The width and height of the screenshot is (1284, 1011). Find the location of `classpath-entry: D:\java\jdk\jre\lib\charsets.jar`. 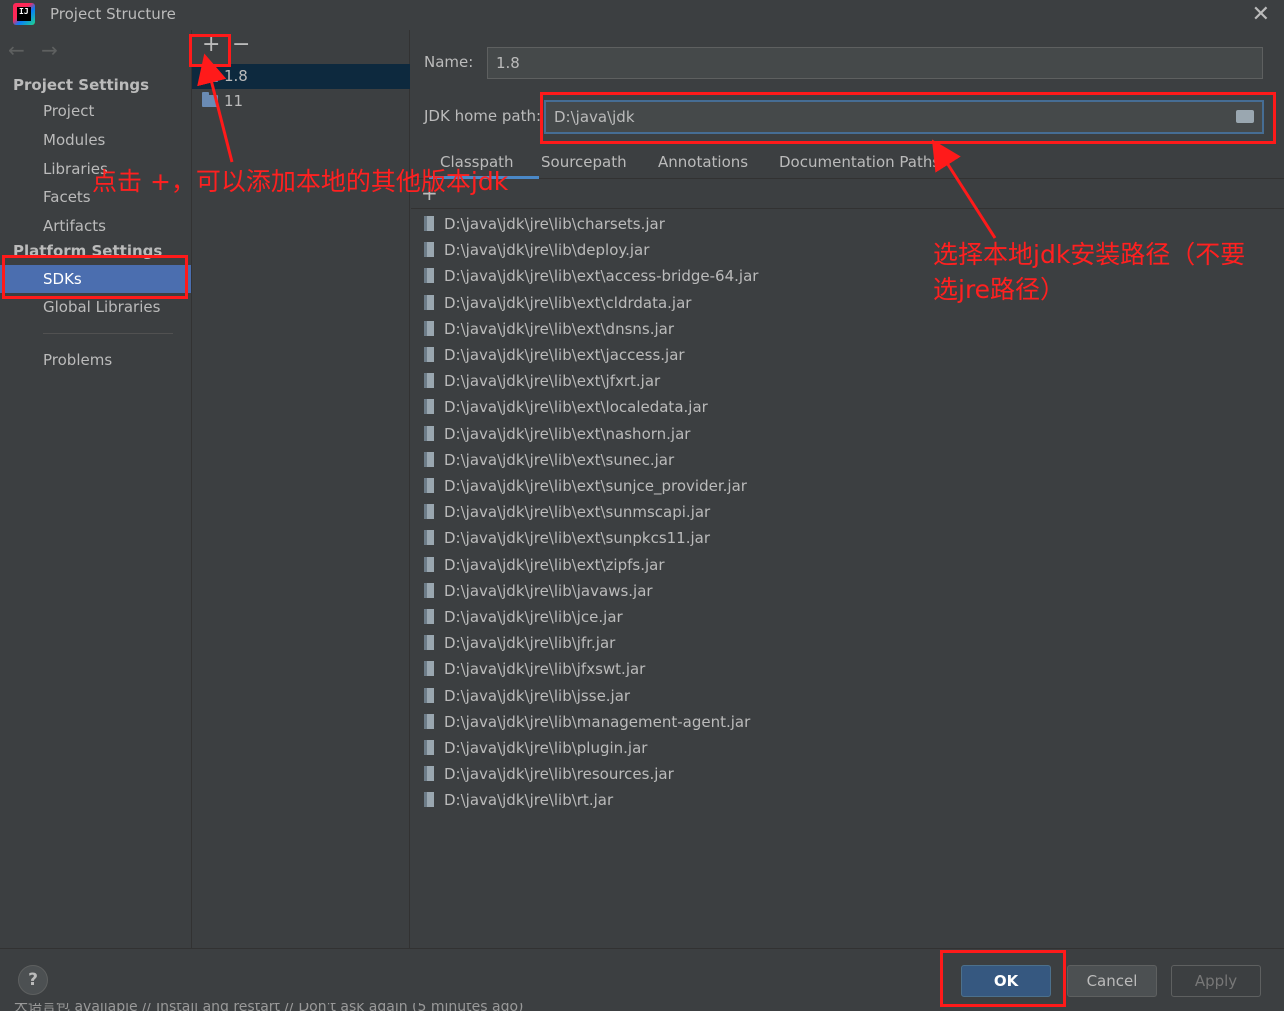

classpath-entry: D:\java\jdk\jre\lib\charsets.jar is located at coordinates (538, 224).